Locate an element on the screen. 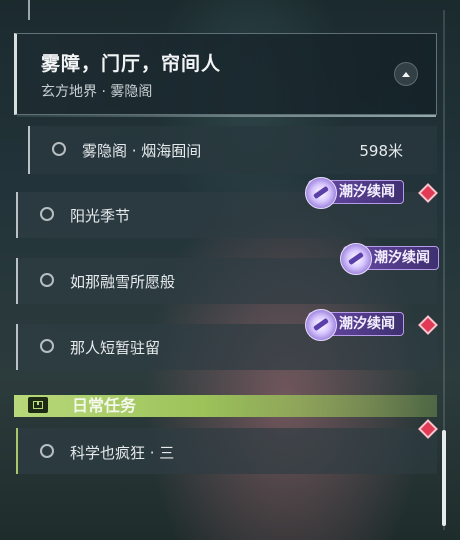 The width and height of the screenshot is (460, 540). quest-label: 那人短暂驻留 is located at coordinates (115, 348).